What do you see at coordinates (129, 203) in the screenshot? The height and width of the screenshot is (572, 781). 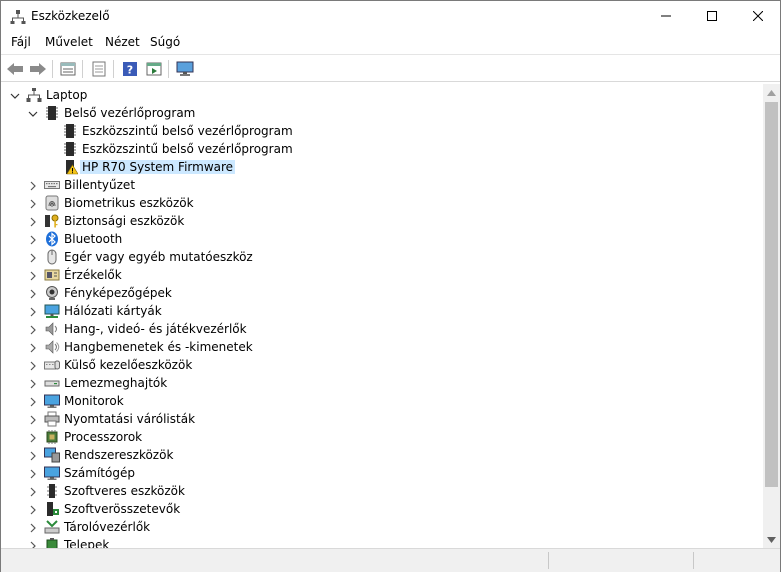 I see `tree-item-label: Biometrikus eszközök` at bounding box center [129, 203].